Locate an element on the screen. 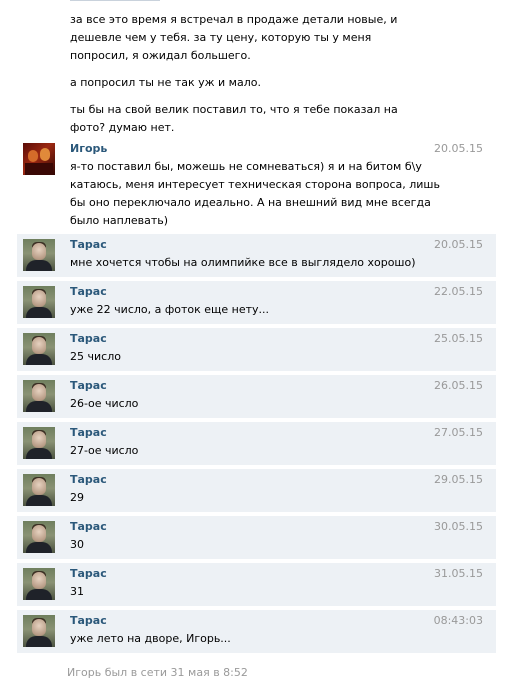 This screenshot has width=515, height=686. message-date: 29.05.15 is located at coordinates (458, 479).